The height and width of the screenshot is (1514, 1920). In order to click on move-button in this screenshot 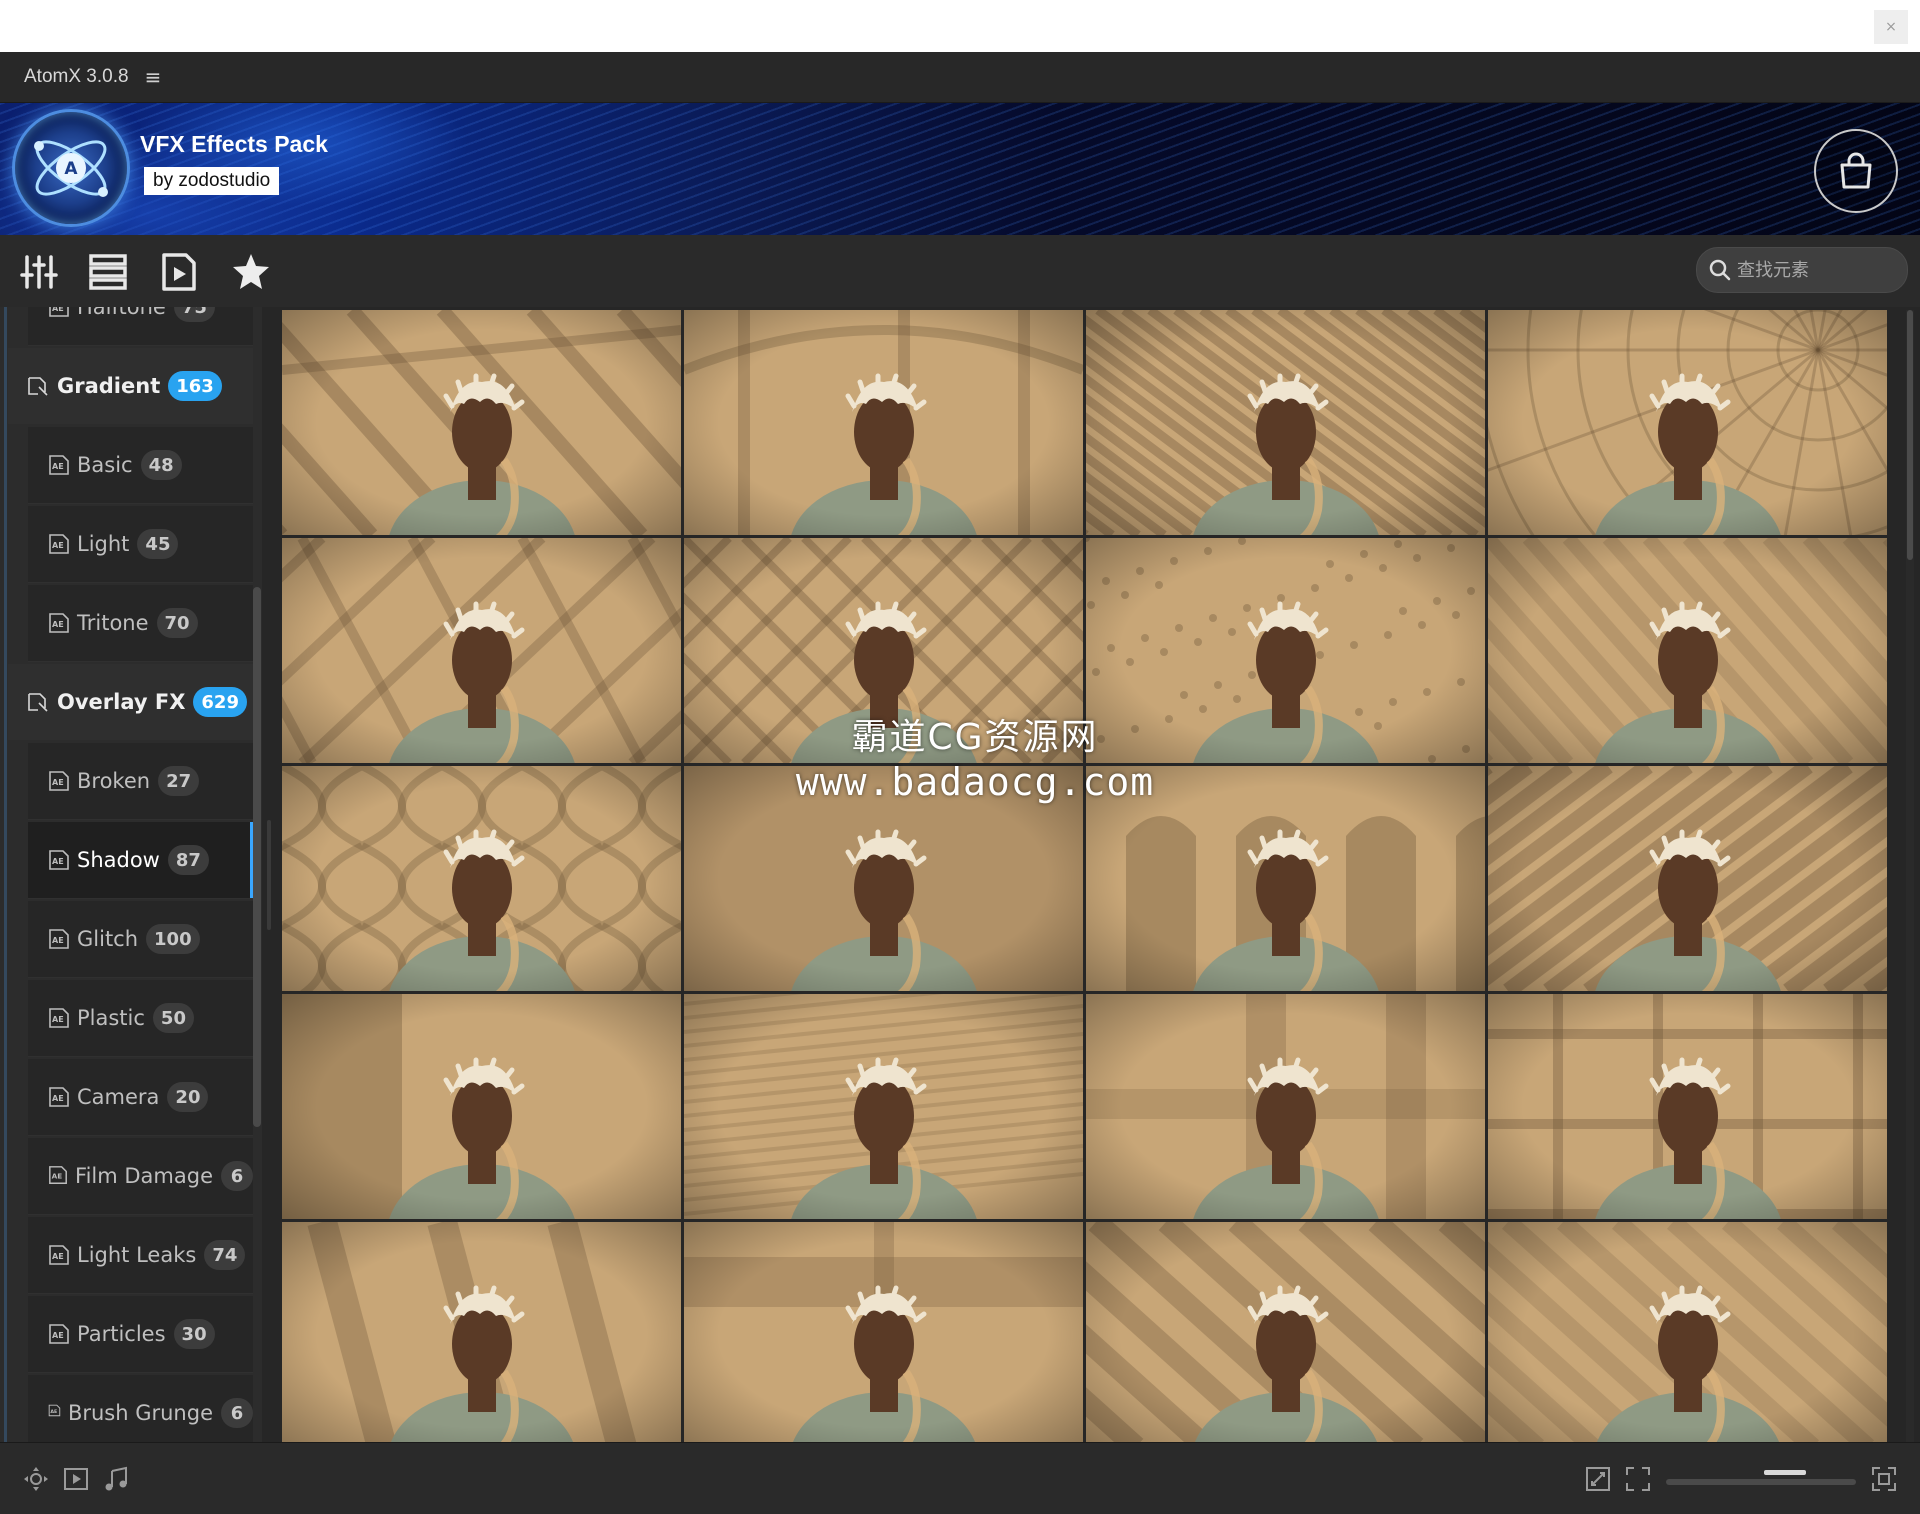, I will do `click(36, 1479)`.